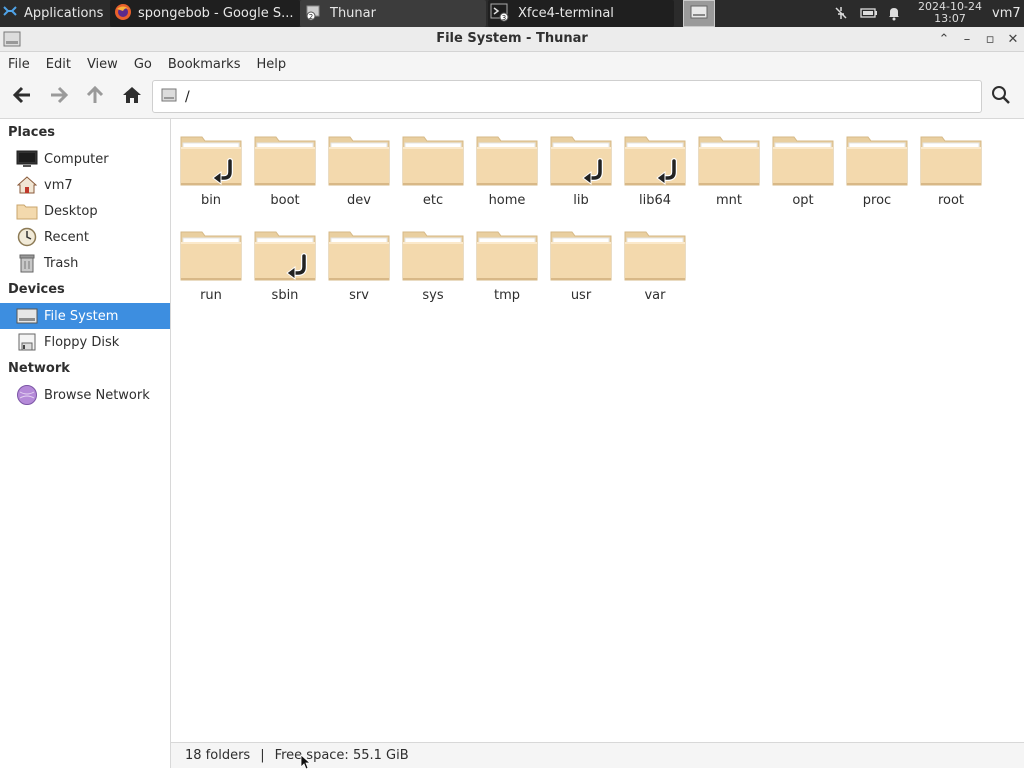  I want to click on menu-edit: Edit, so click(58, 64).